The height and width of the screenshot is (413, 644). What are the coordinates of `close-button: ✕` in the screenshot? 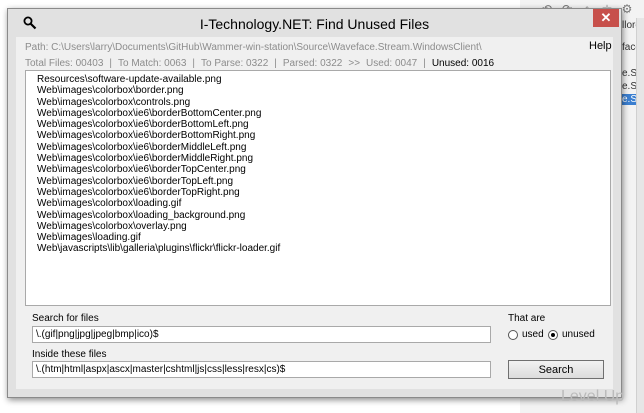 It's located at (606, 18).